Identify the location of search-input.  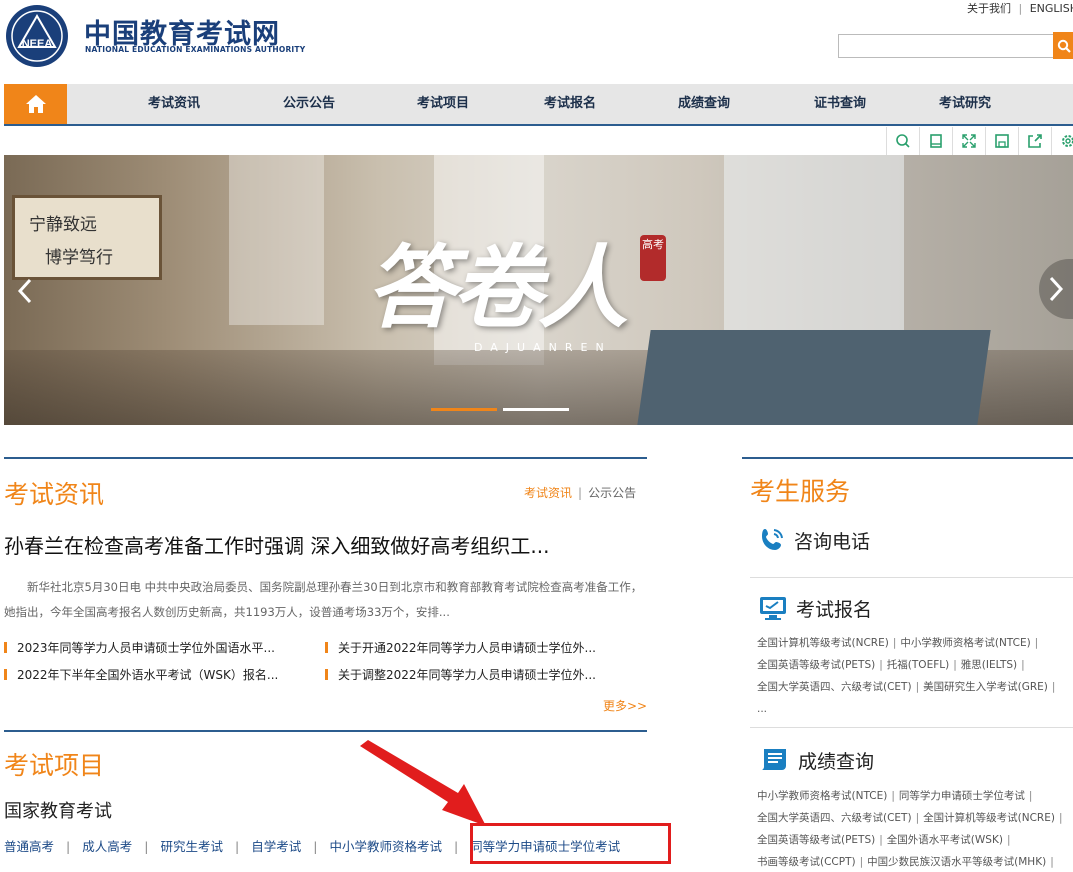
(946, 46).